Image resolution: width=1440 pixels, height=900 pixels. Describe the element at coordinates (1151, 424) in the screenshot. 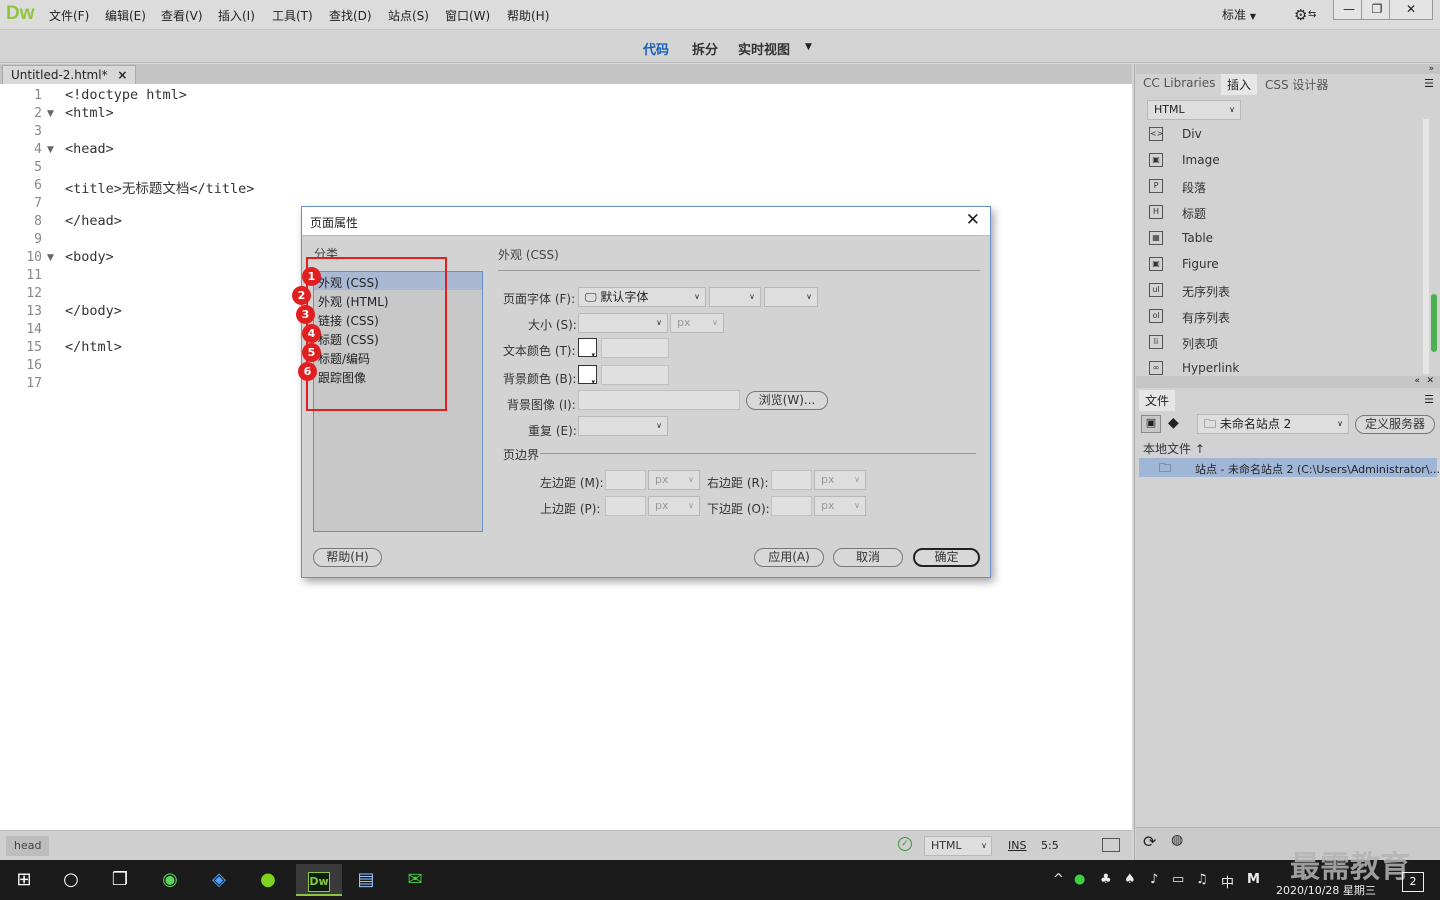

I see `connect-icon: ▣` at that location.